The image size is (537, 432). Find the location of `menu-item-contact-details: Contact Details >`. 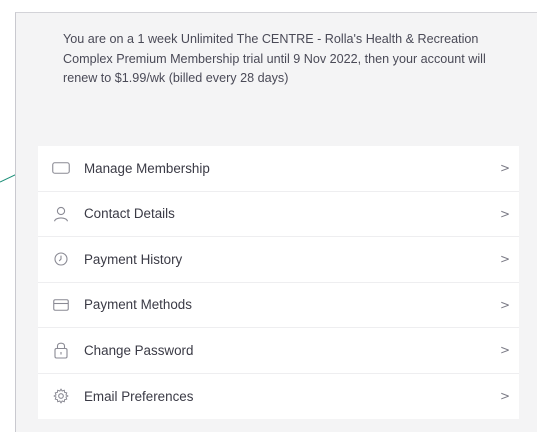

menu-item-contact-details: Contact Details > is located at coordinates (278, 214).